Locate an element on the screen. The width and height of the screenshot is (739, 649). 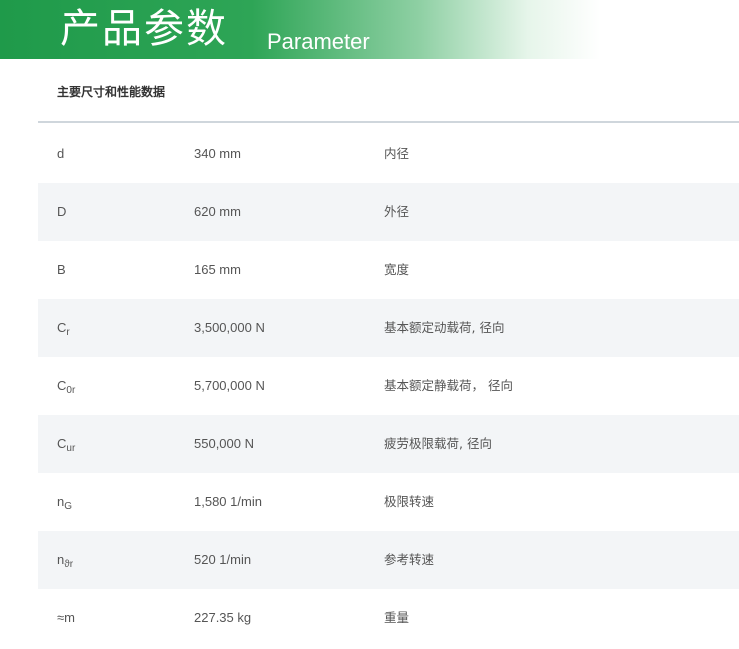
param-value: 520 1/min is located at coordinates (223, 559).